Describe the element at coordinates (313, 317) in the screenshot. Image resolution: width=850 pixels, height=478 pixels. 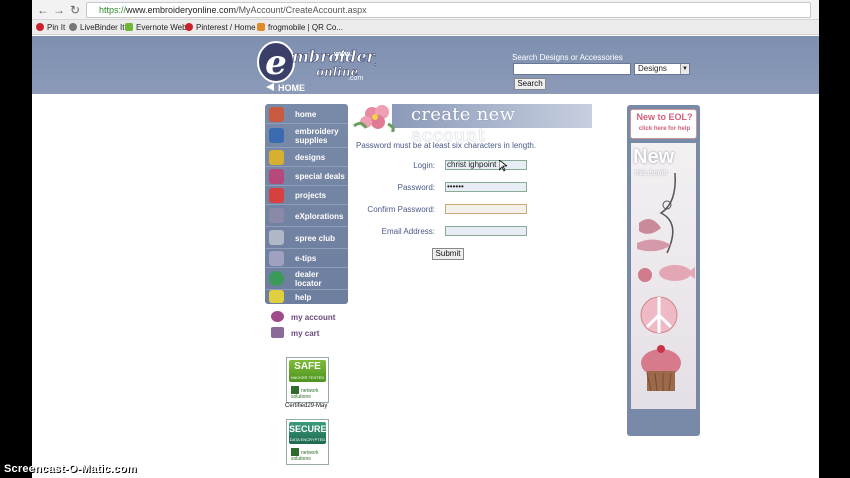
I see `my-account-label: my account` at that location.